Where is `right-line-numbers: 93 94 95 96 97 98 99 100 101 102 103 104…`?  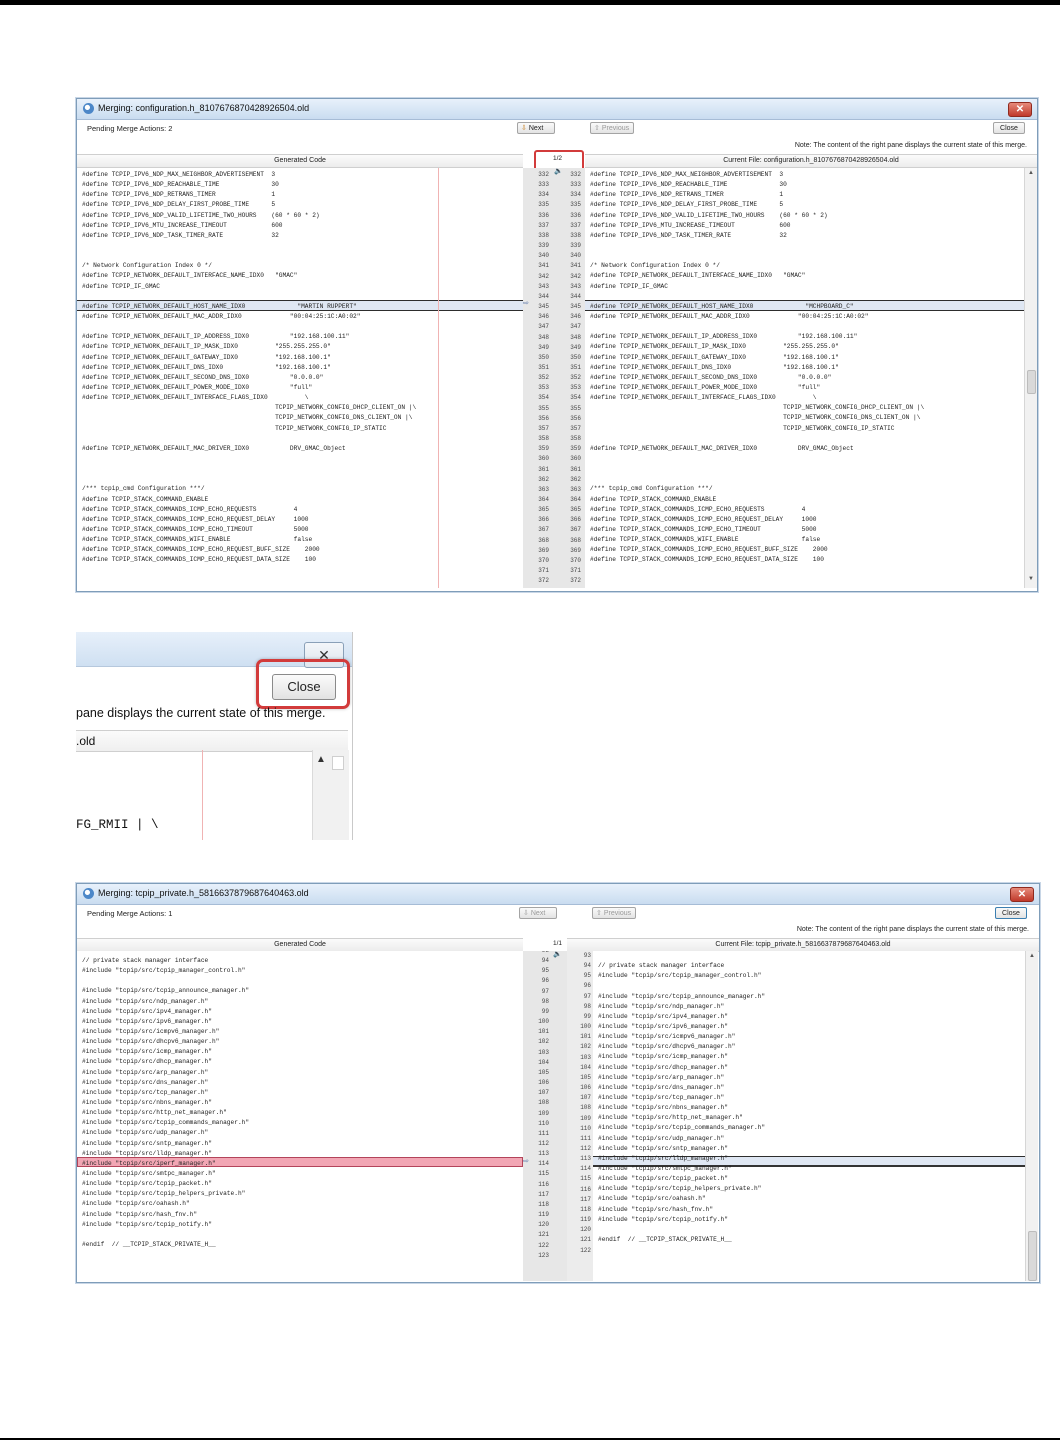 right-line-numbers: 93 94 95 96 97 98 99 100 101 102 103 104… is located at coordinates (585, 1103).